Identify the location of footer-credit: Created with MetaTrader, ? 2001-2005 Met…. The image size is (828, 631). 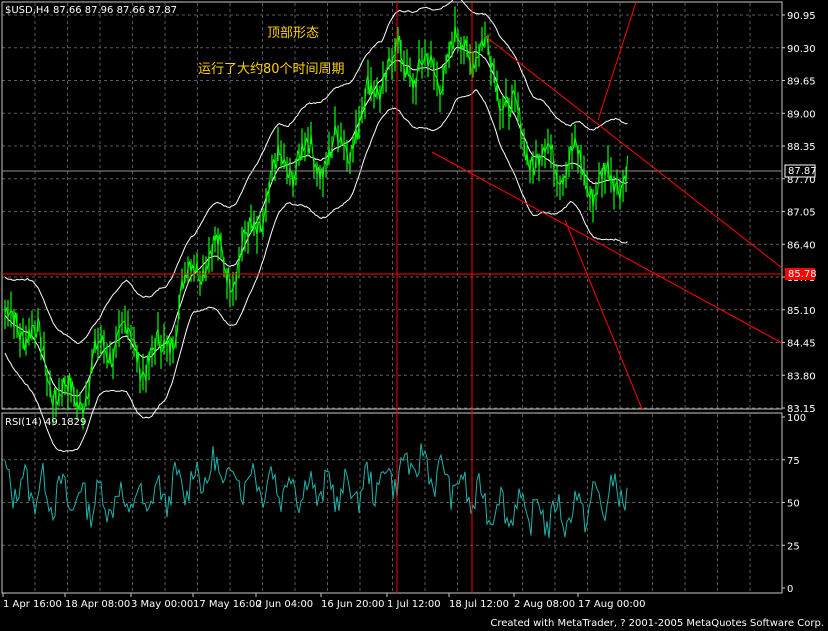
(657, 623).